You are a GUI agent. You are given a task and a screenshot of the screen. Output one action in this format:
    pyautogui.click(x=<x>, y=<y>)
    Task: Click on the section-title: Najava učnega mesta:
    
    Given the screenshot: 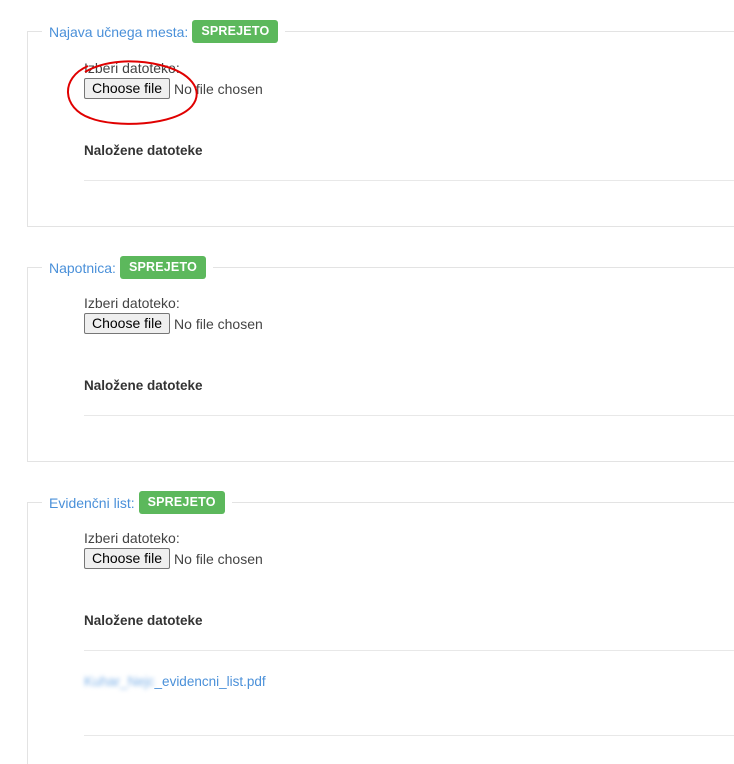 What is the action you would take?
    pyautogui.click(x=119, y=31)
    